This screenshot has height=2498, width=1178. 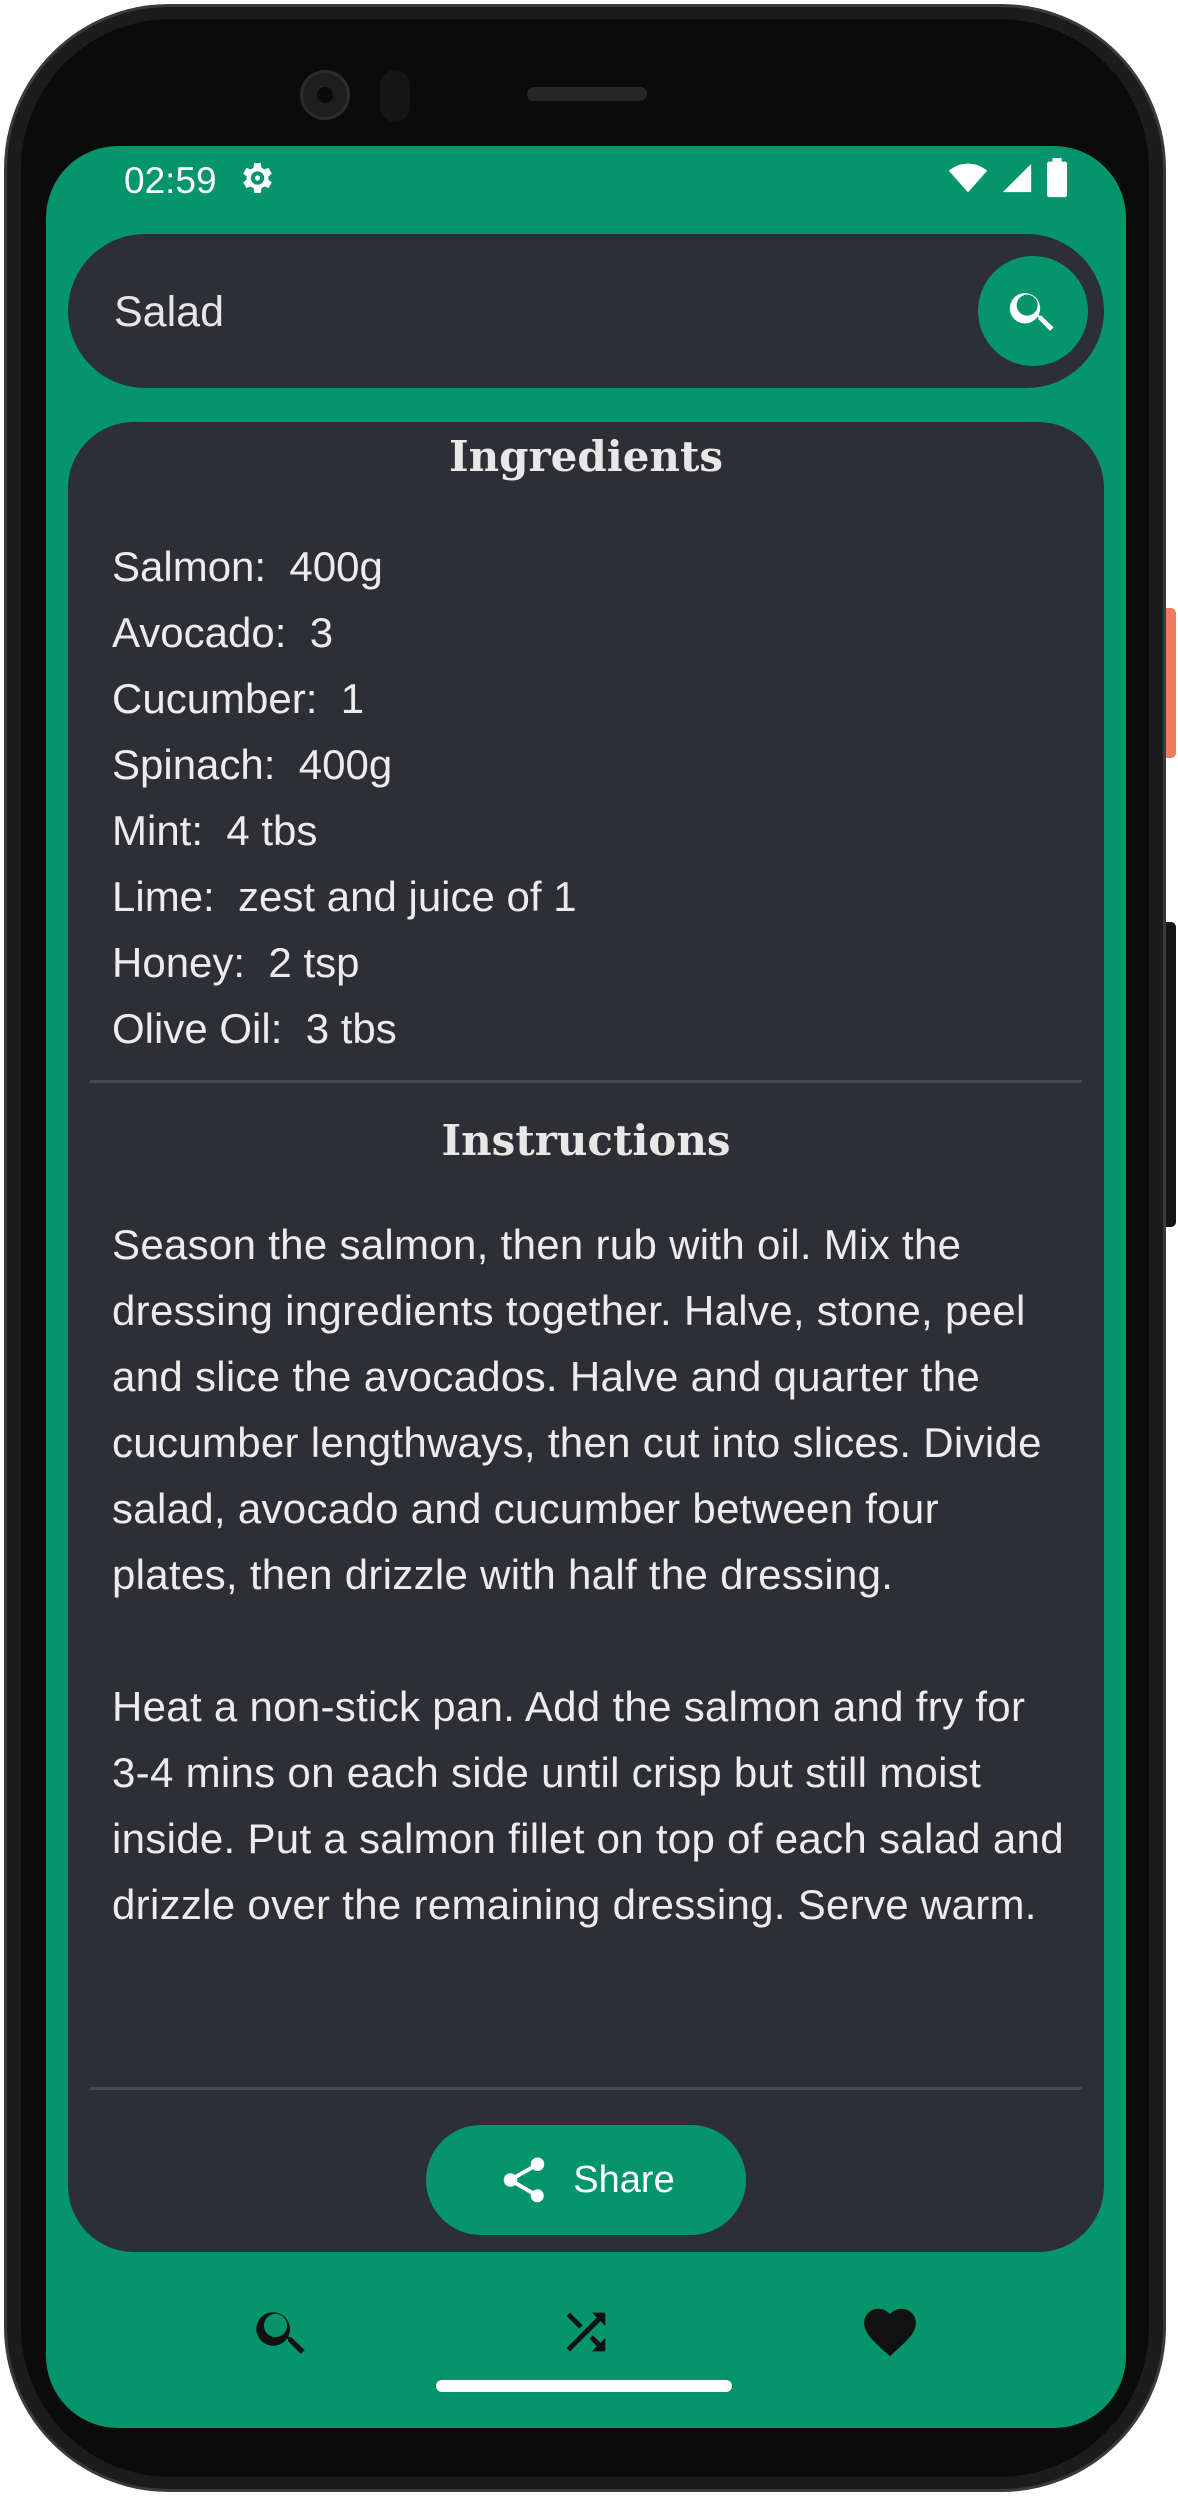 I want to click on ingredient-item: Olive Oil: 3 tbs, so click(x=254, y=1028).